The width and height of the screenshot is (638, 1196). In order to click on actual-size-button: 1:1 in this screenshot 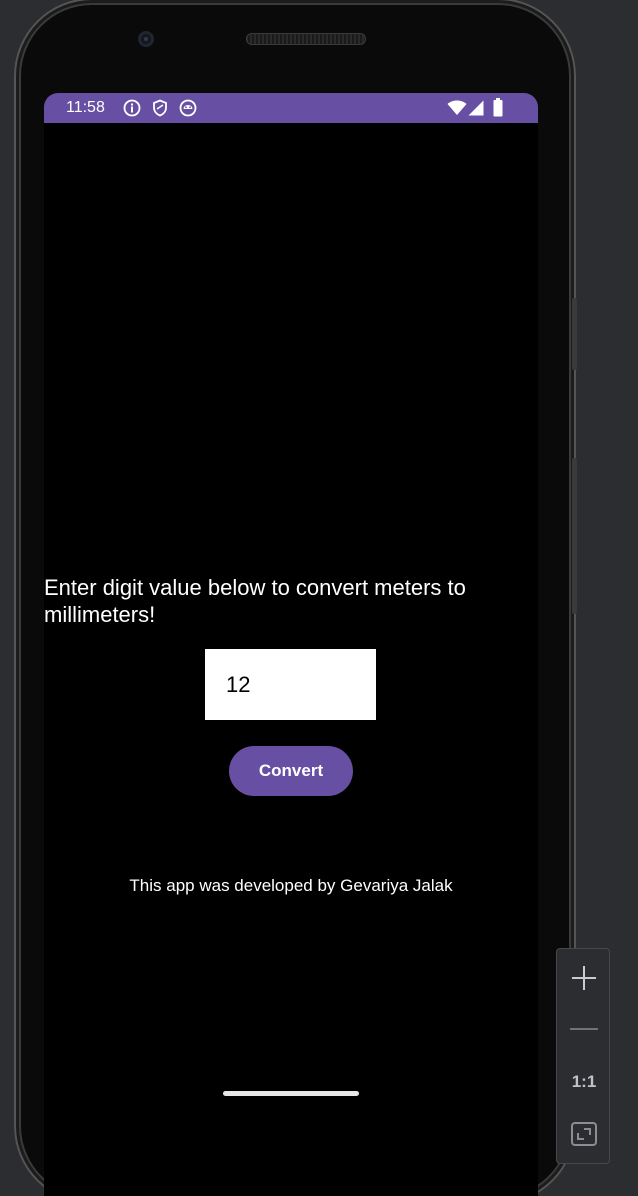, I will do `click(584, 1082)`.